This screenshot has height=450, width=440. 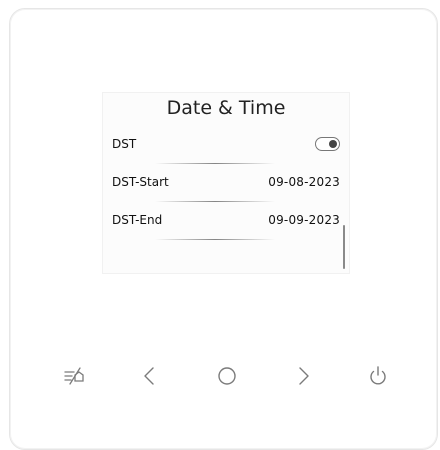 I want to click on toggle-knob, so click(x=333, y=144).